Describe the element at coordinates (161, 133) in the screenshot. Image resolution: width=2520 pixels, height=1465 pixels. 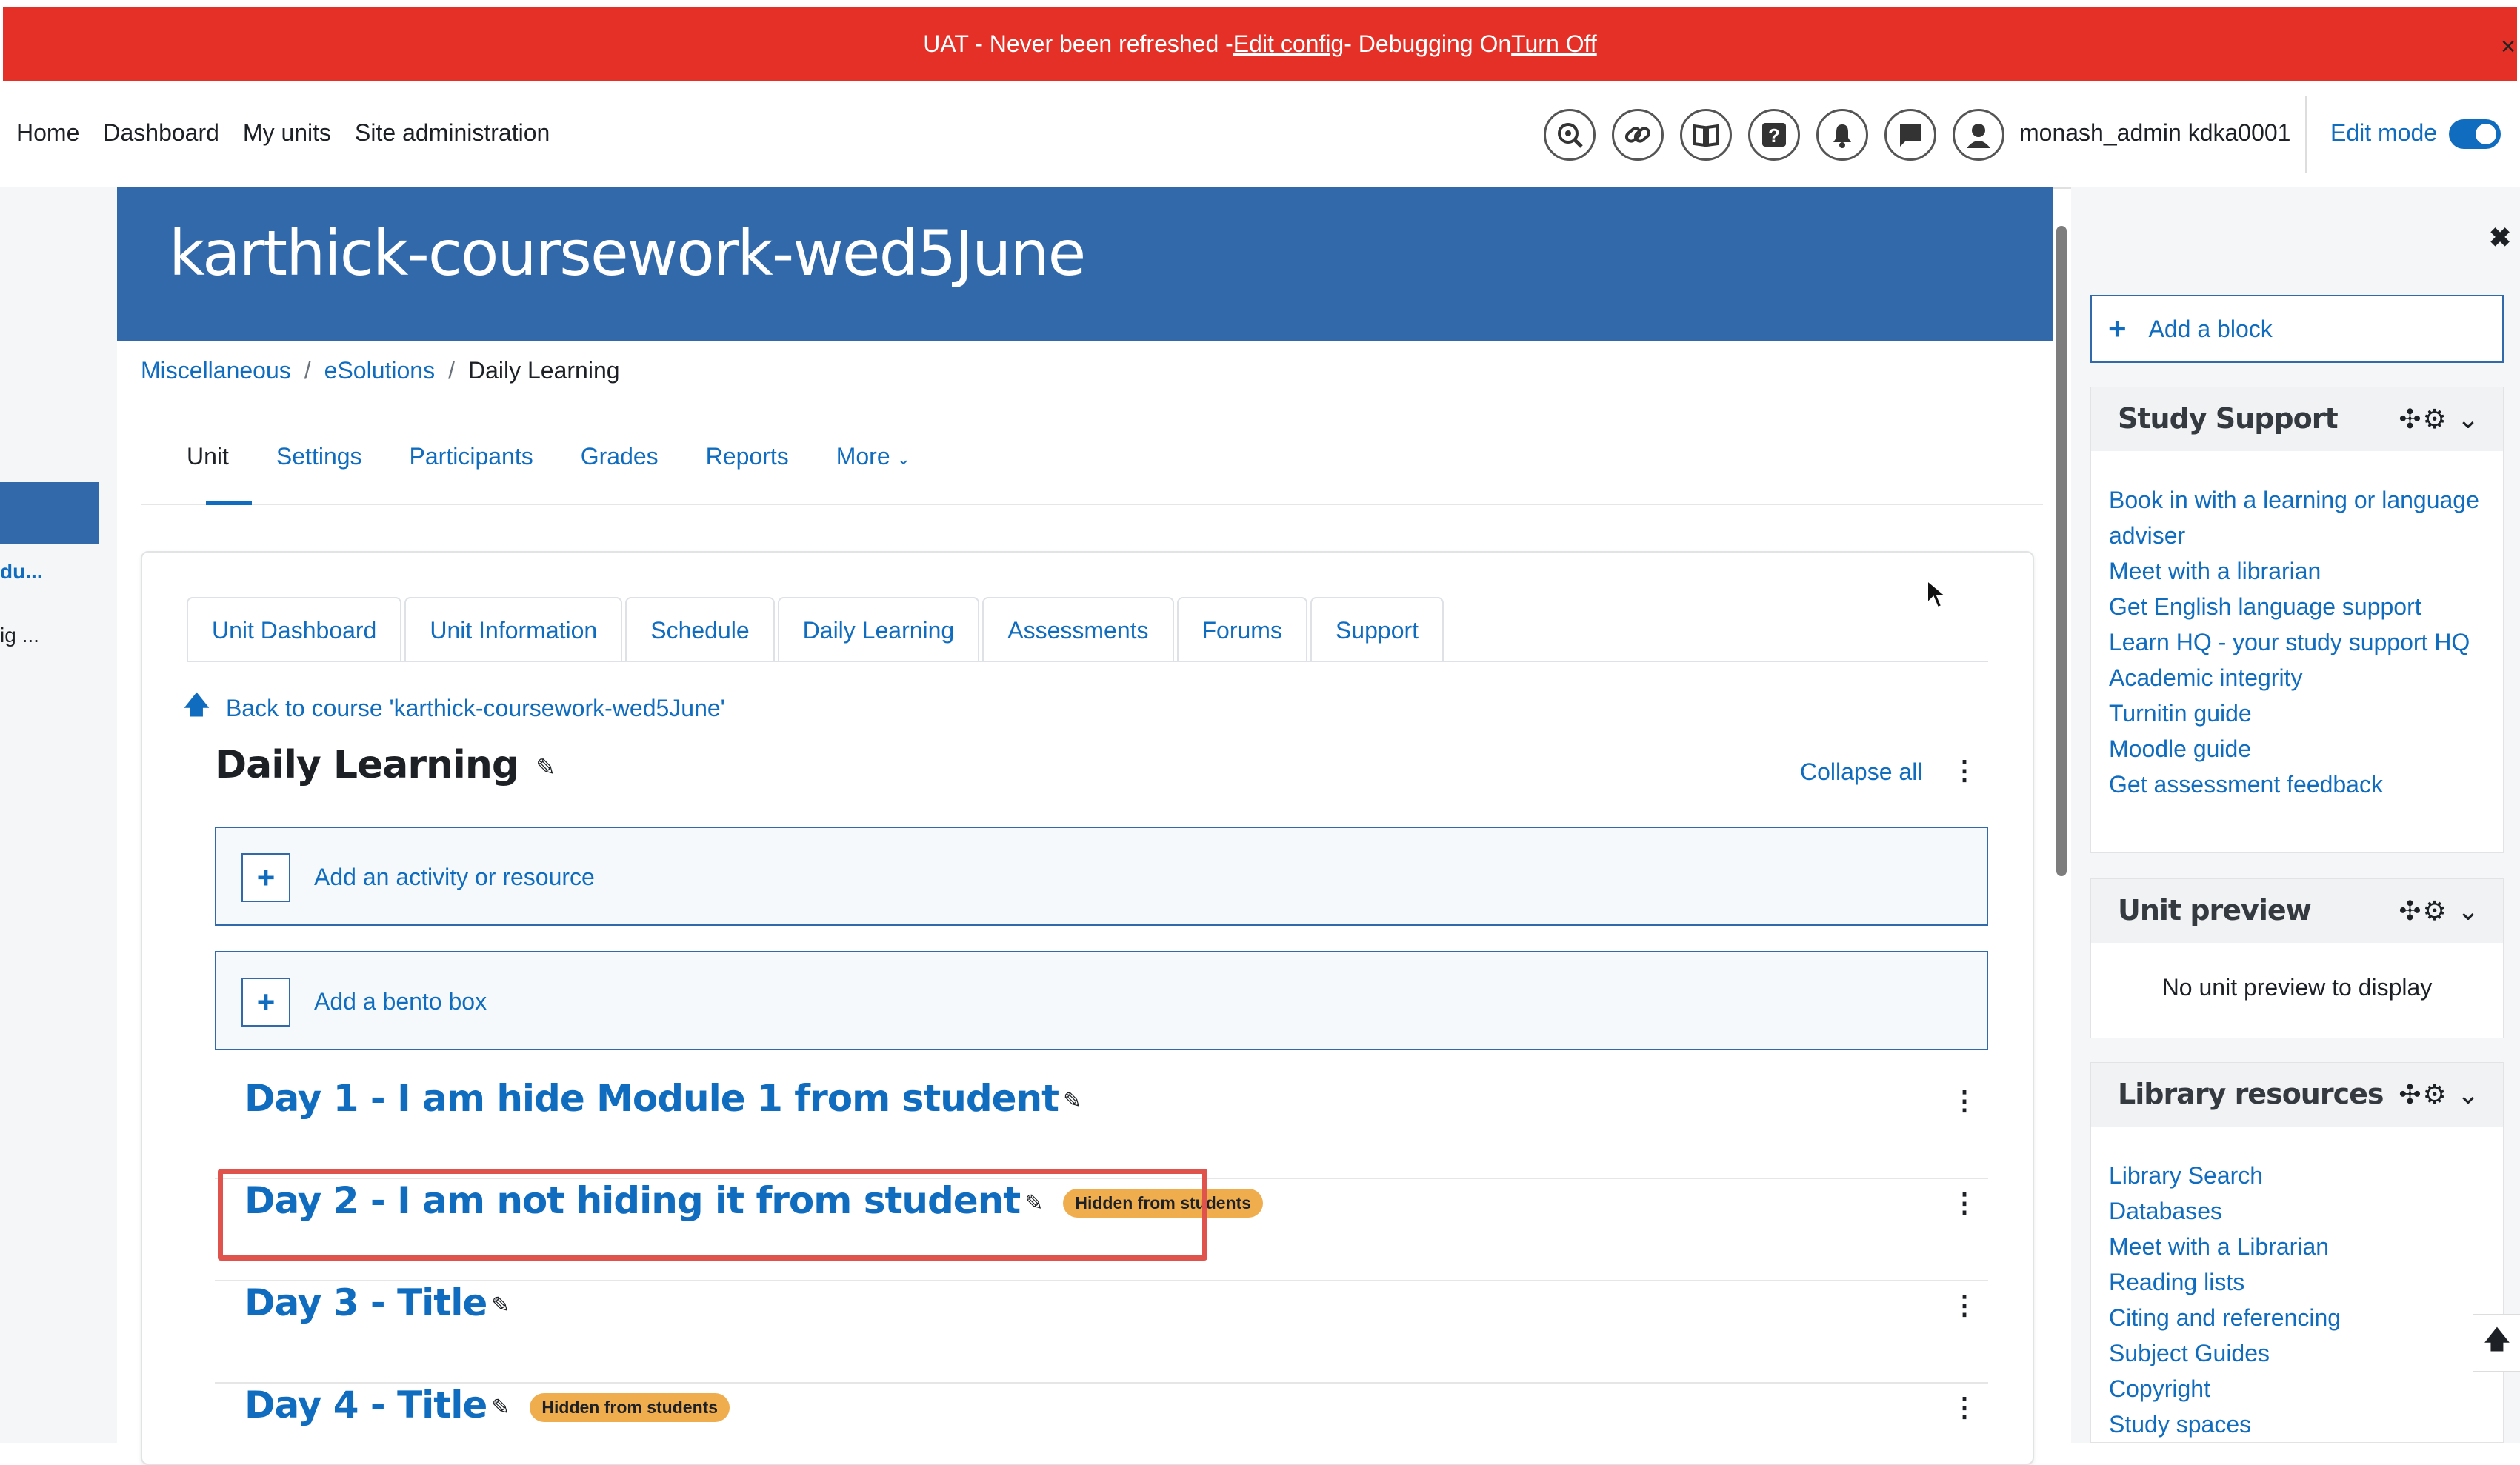
I see `nav-dashboard: Dashboard` at that location.